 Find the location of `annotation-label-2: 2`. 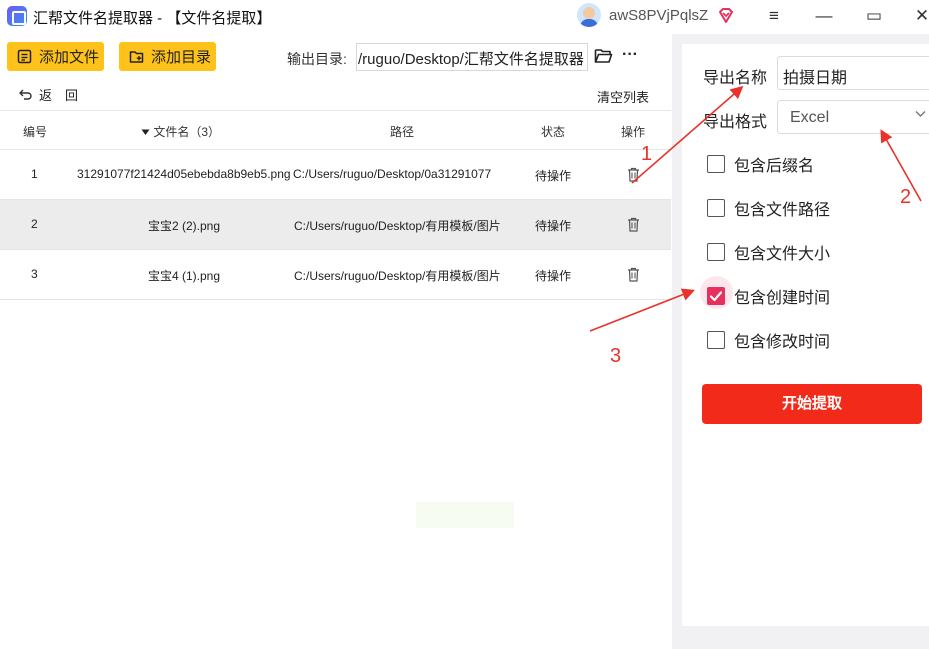

annotation-label-2: 2 is located at coordinates (906, 197).